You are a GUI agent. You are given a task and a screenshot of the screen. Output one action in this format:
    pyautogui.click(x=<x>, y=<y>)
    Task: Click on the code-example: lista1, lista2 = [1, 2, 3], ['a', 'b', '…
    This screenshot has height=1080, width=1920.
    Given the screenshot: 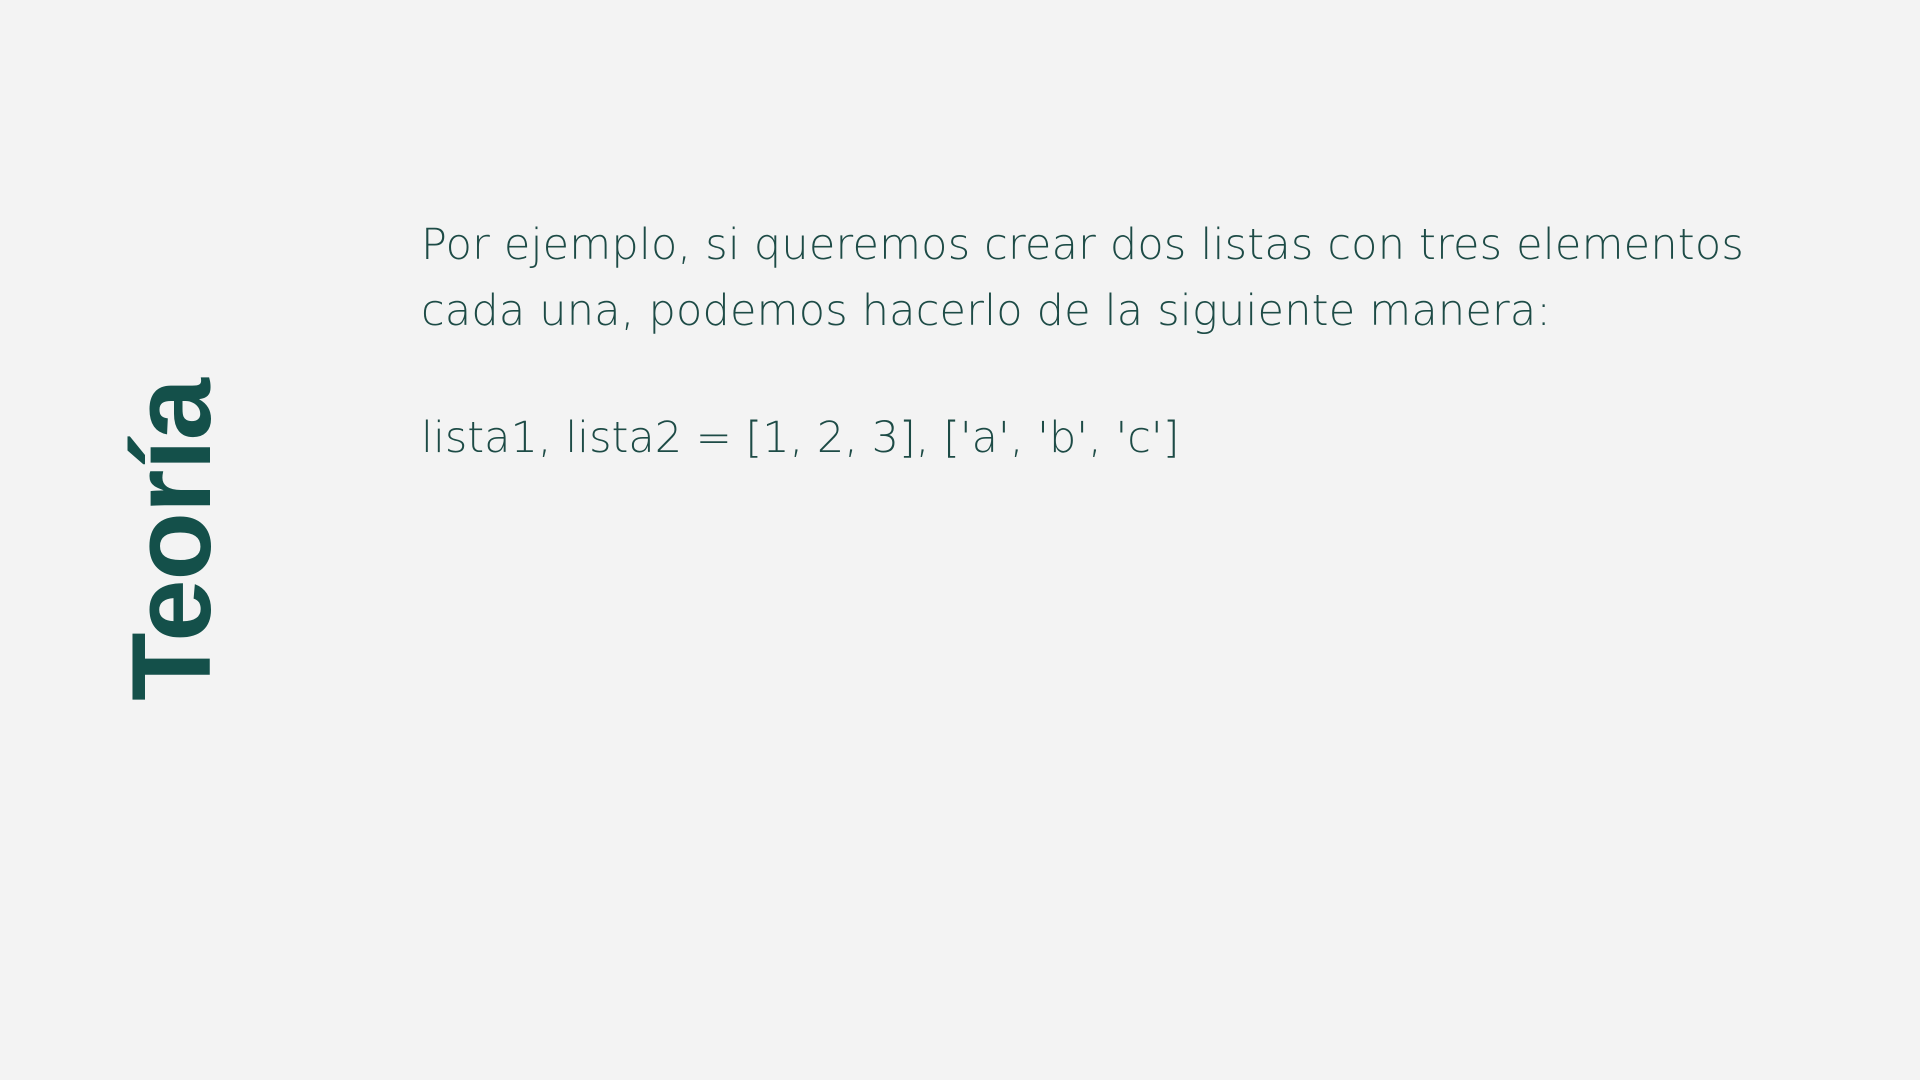 What is the action you would take?
    pyautogui.click(x=800, y=438)
    